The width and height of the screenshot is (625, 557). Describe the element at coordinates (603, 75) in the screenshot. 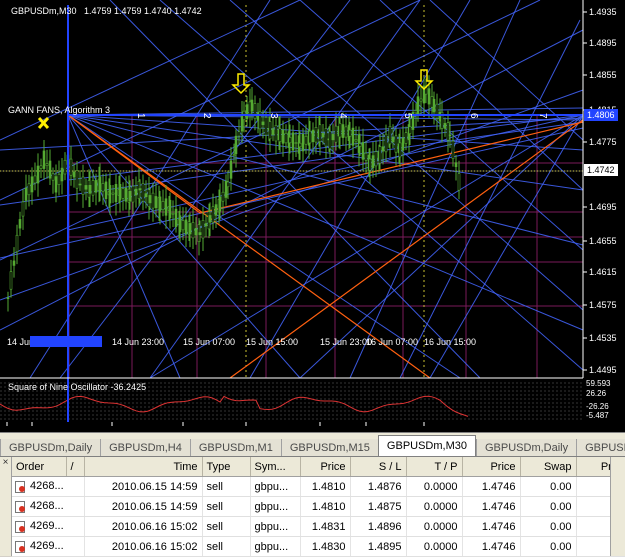

I see `price-tick-label: 1.4855` at that location.